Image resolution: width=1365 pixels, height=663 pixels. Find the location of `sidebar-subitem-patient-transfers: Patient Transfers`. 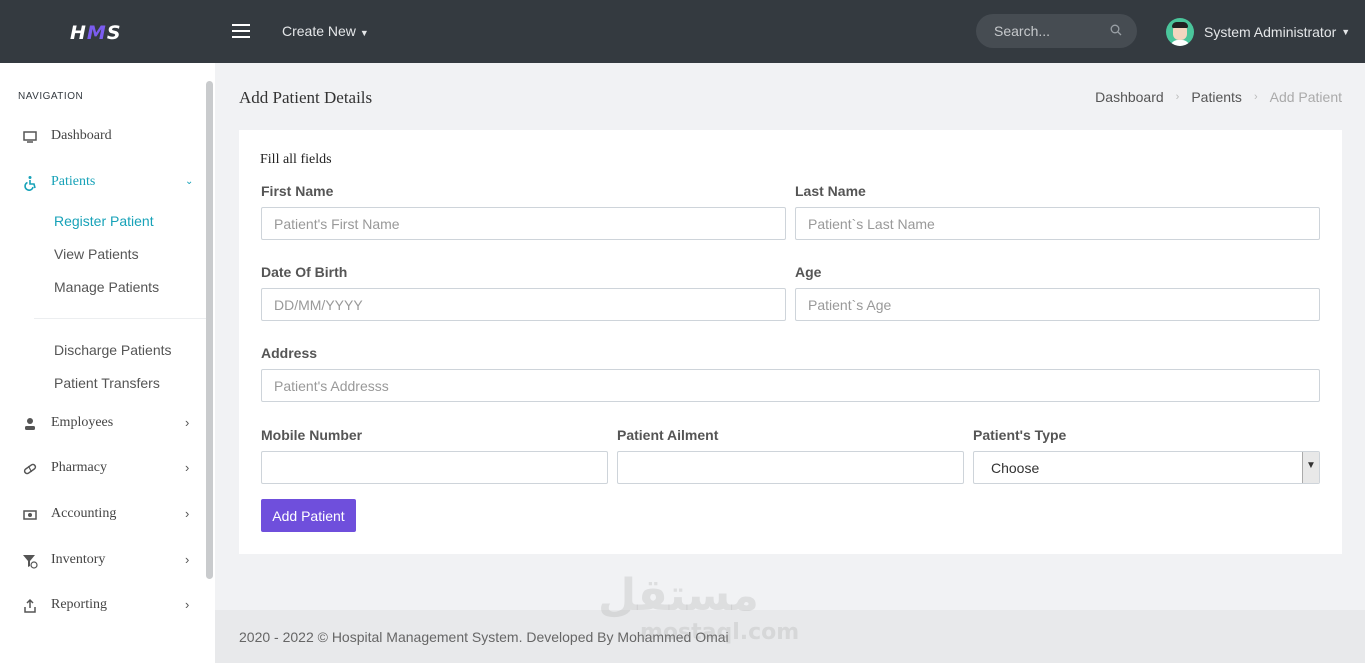

sidebar-subitem-patient-transfers: Patient Transfers is located at coordinates (107, 383).